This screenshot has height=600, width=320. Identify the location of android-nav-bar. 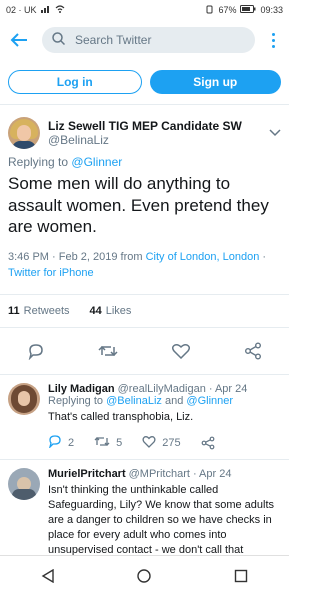
(144, 577).